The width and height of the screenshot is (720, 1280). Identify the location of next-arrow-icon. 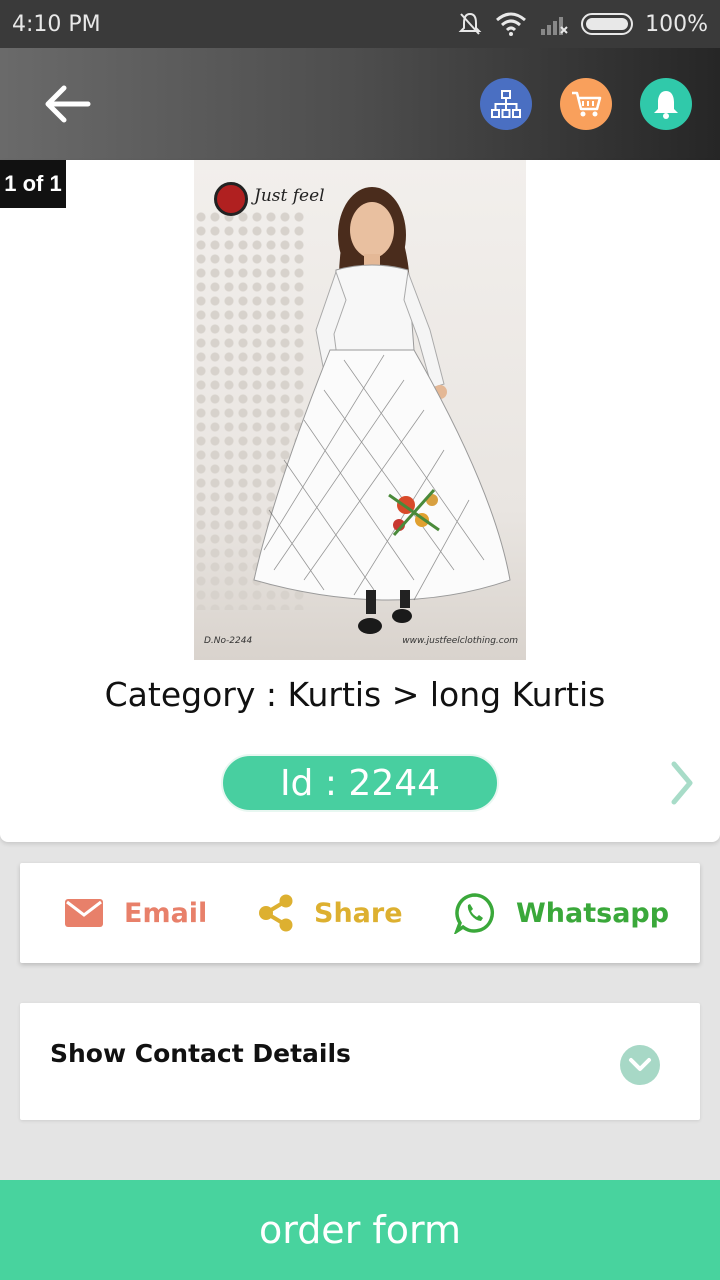
(681, 783).